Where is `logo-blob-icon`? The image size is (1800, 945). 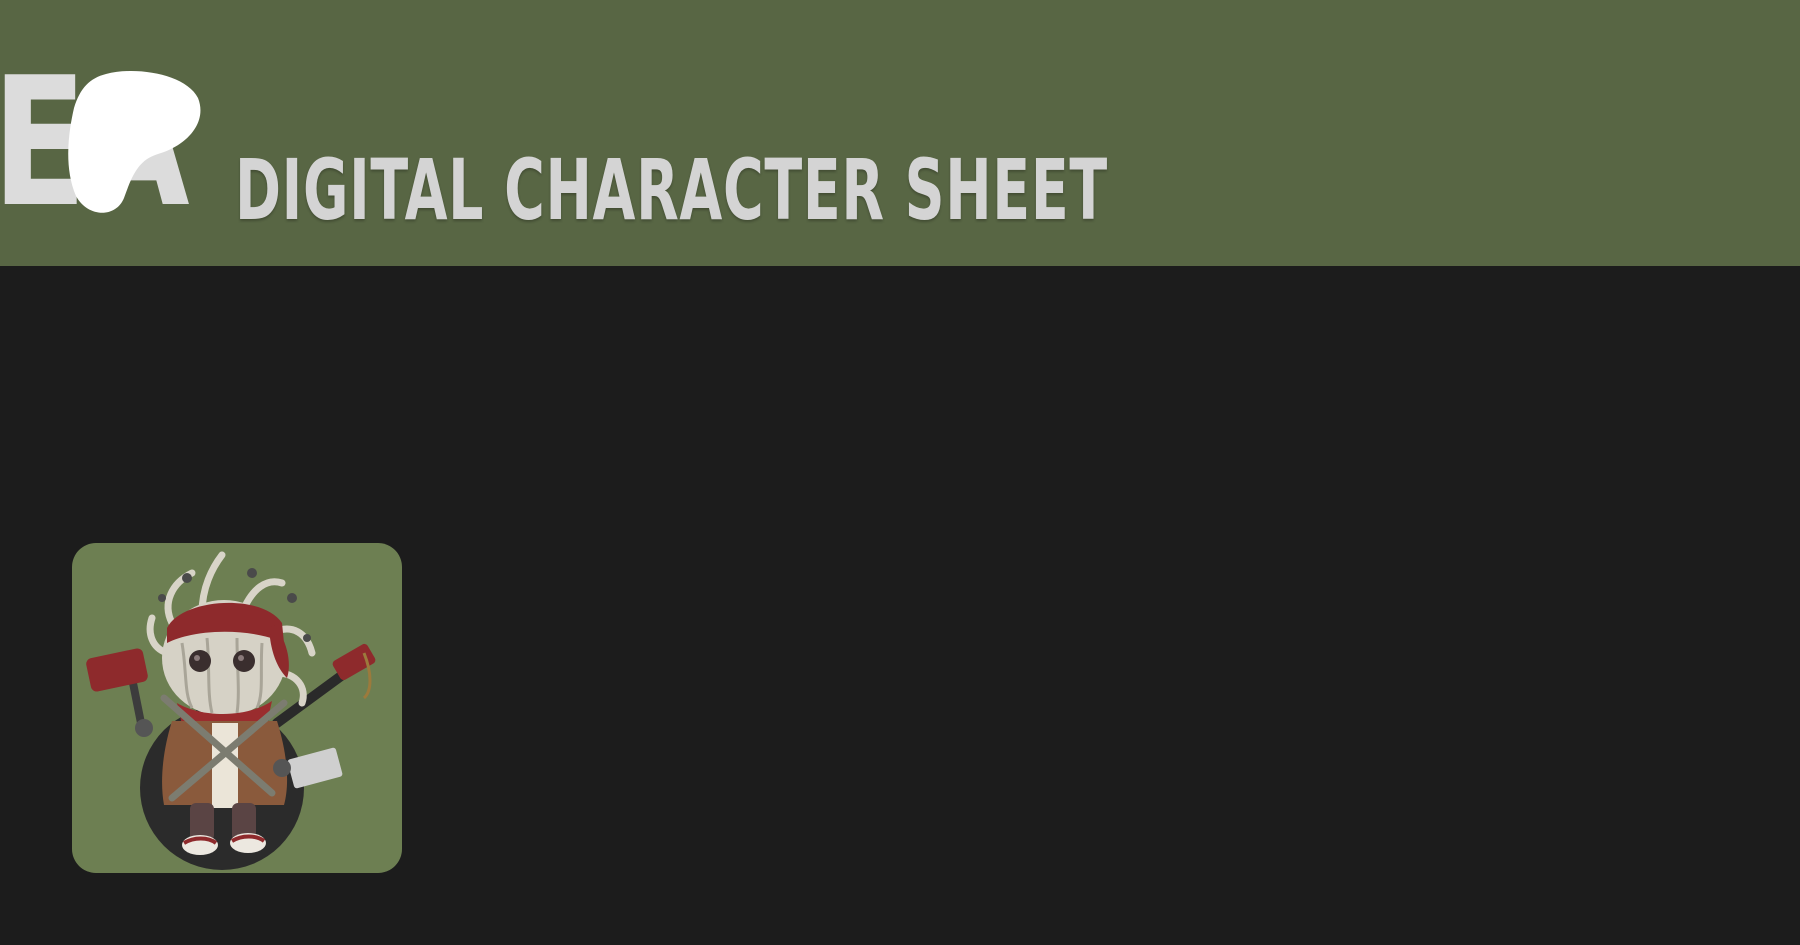
logo-blob-icon is located at coordinates (134, 142).